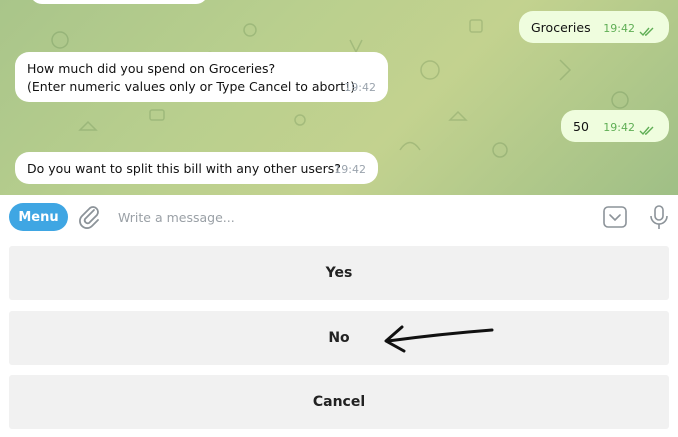 This screenshot has height=437, width=678. What do you see at coordinates (339, 402) in the screenshot?
I see `keyboard-button-cancel: Cancel` at bounding box center [339, 402].